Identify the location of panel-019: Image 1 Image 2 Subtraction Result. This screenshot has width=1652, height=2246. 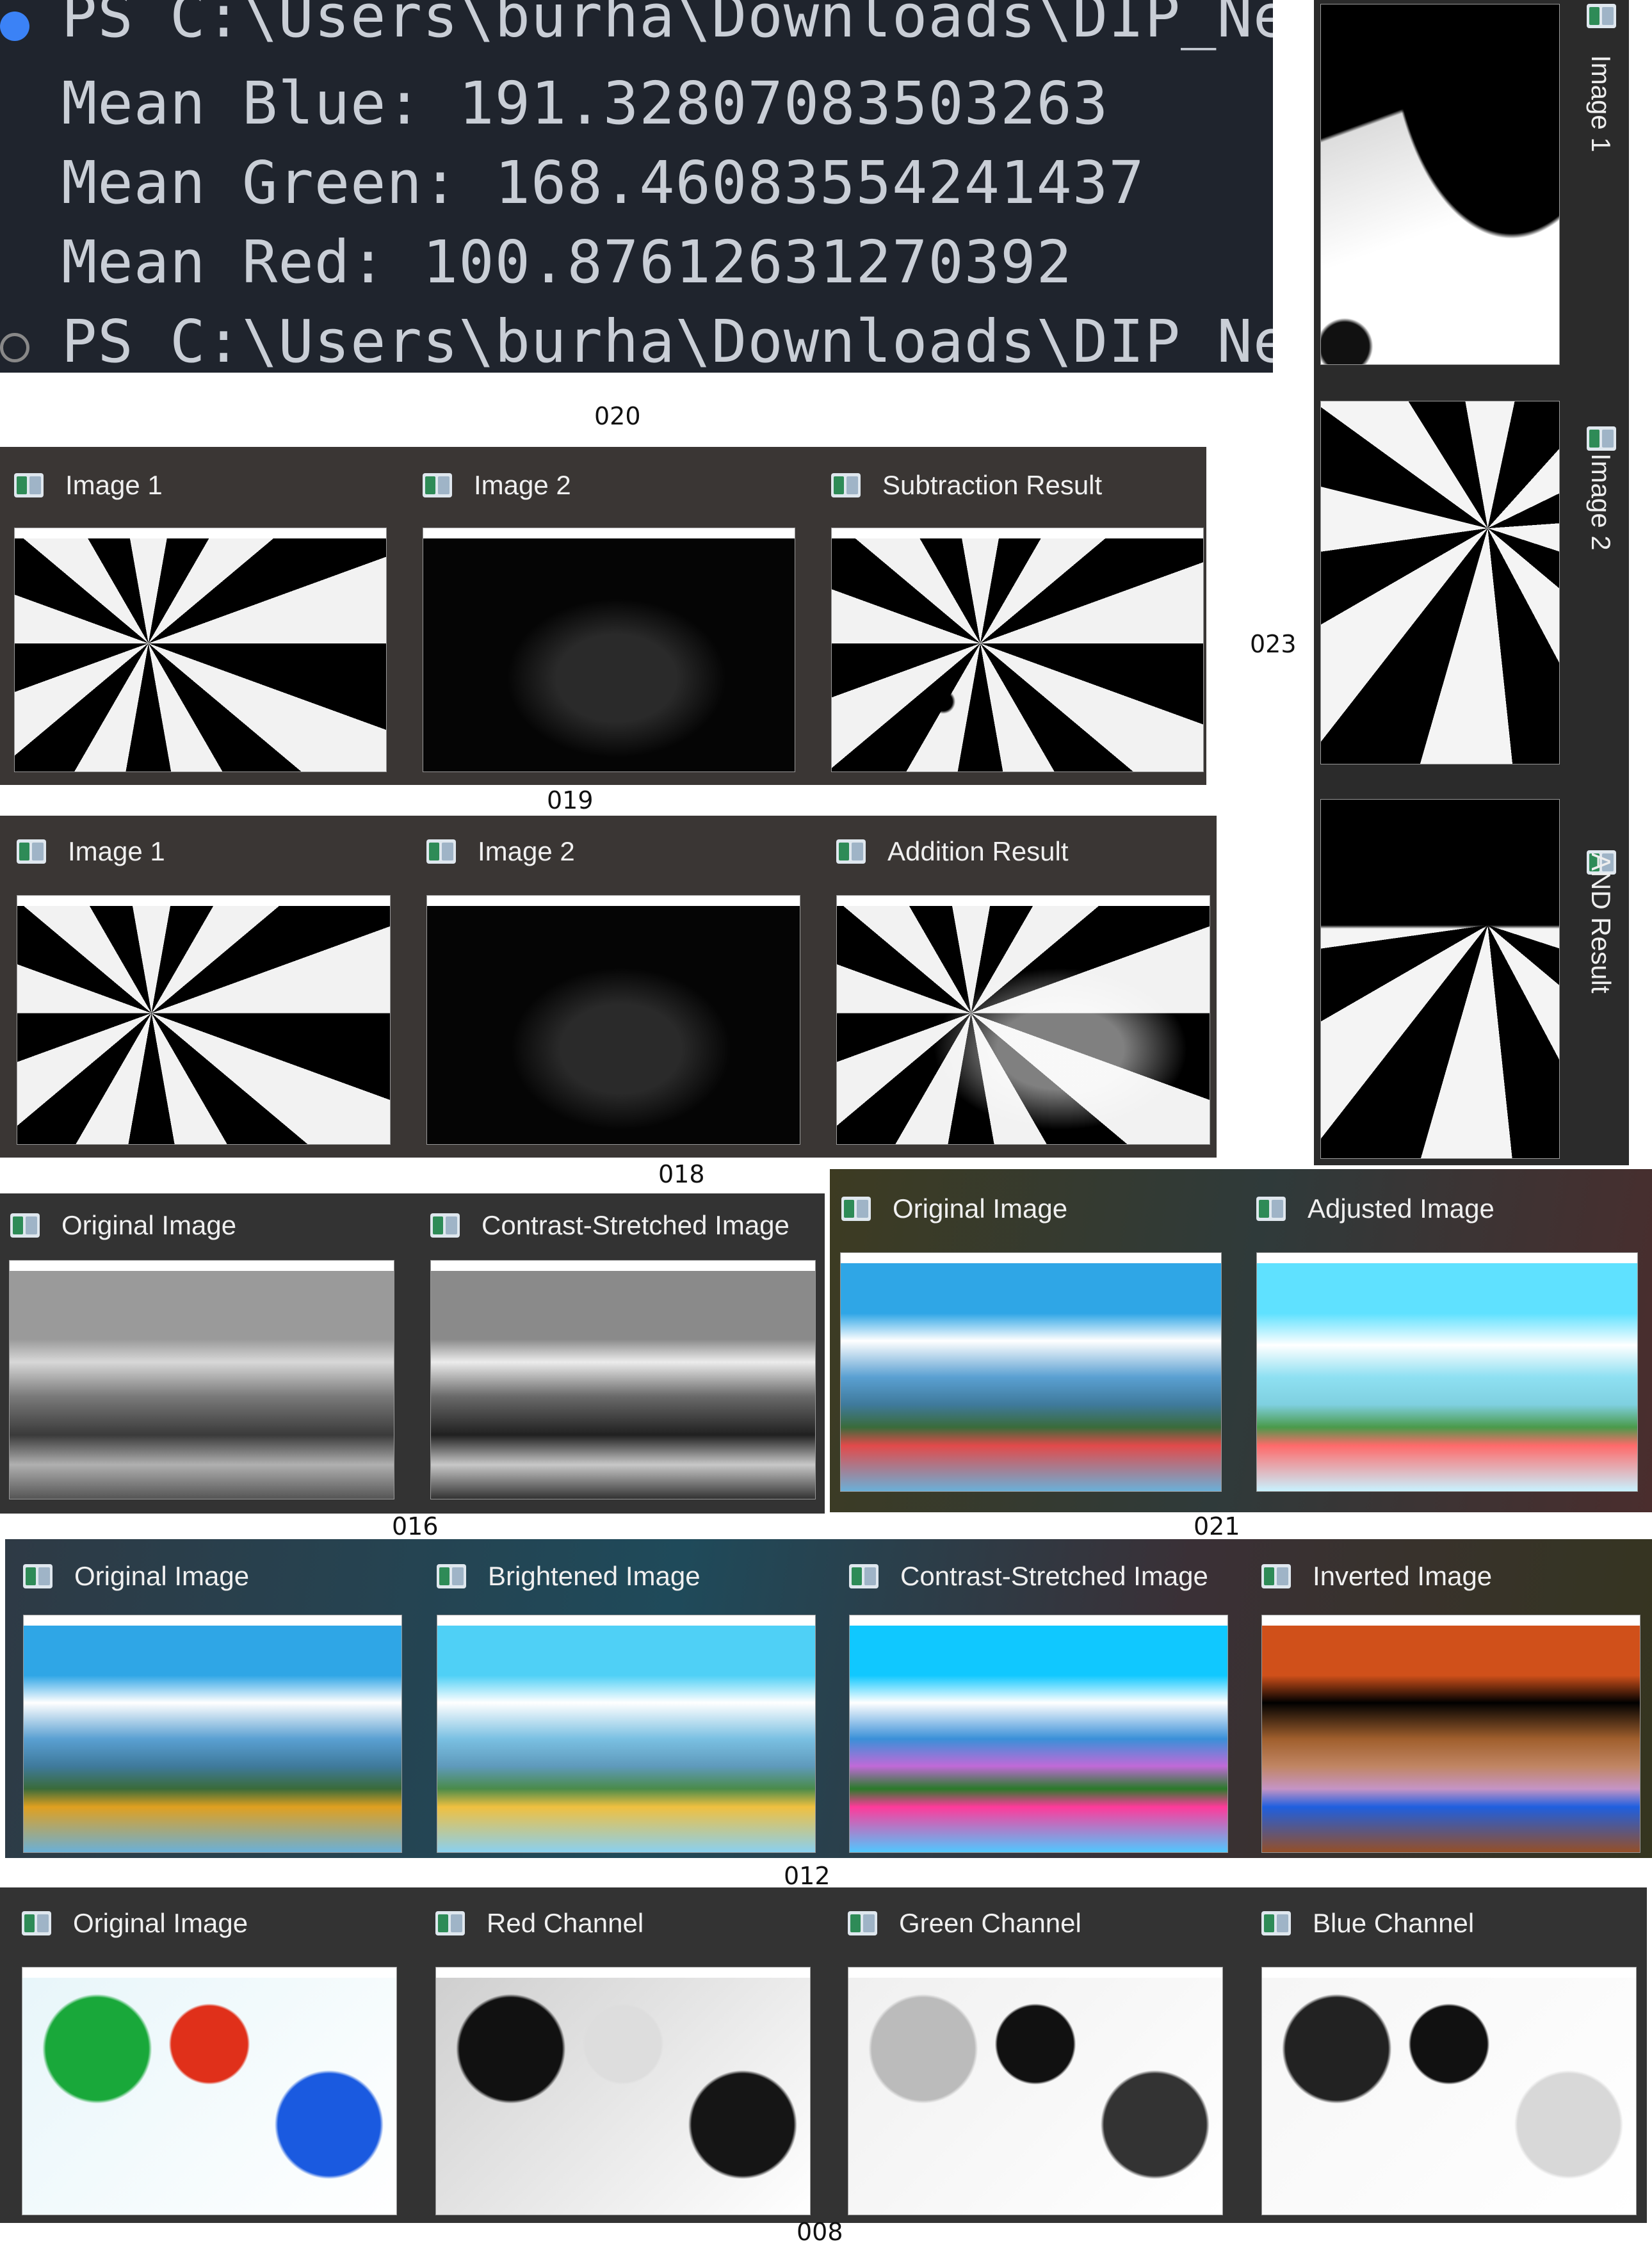
(603, 616).